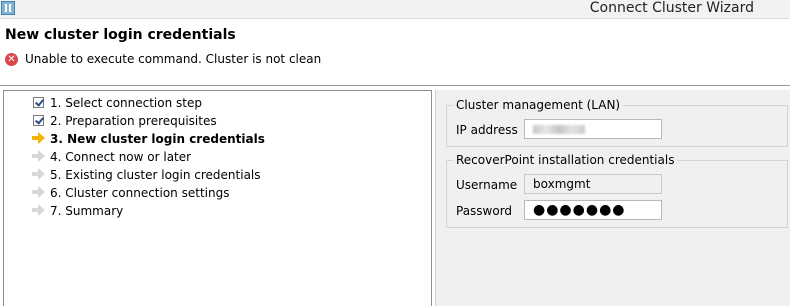  What do you see at coordinates (121, 157) in the screenshot?
I see `step-label: 4. Connect now or later` at bounding box center [121, 157].